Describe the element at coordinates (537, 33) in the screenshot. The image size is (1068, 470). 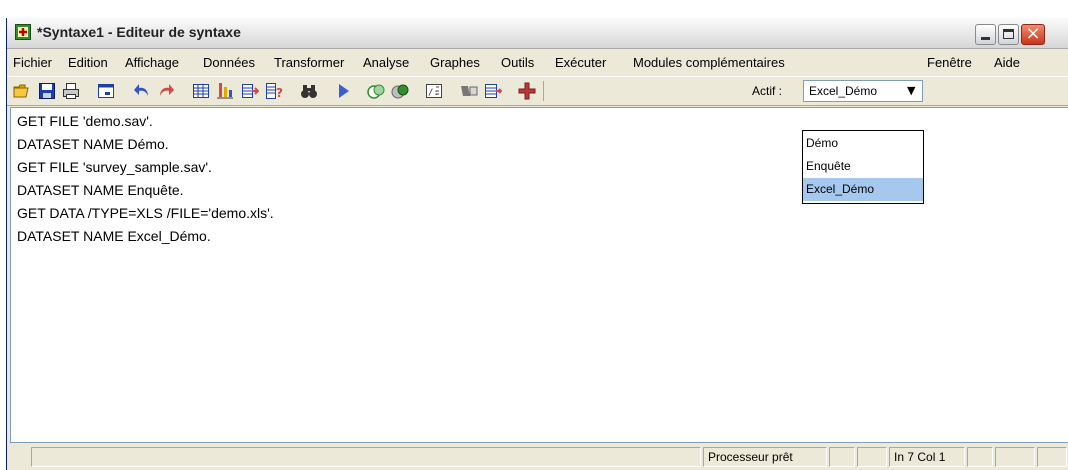
I see `title-bar: *Syntaxe1 - Editeur de syntaxe ×` at that location.